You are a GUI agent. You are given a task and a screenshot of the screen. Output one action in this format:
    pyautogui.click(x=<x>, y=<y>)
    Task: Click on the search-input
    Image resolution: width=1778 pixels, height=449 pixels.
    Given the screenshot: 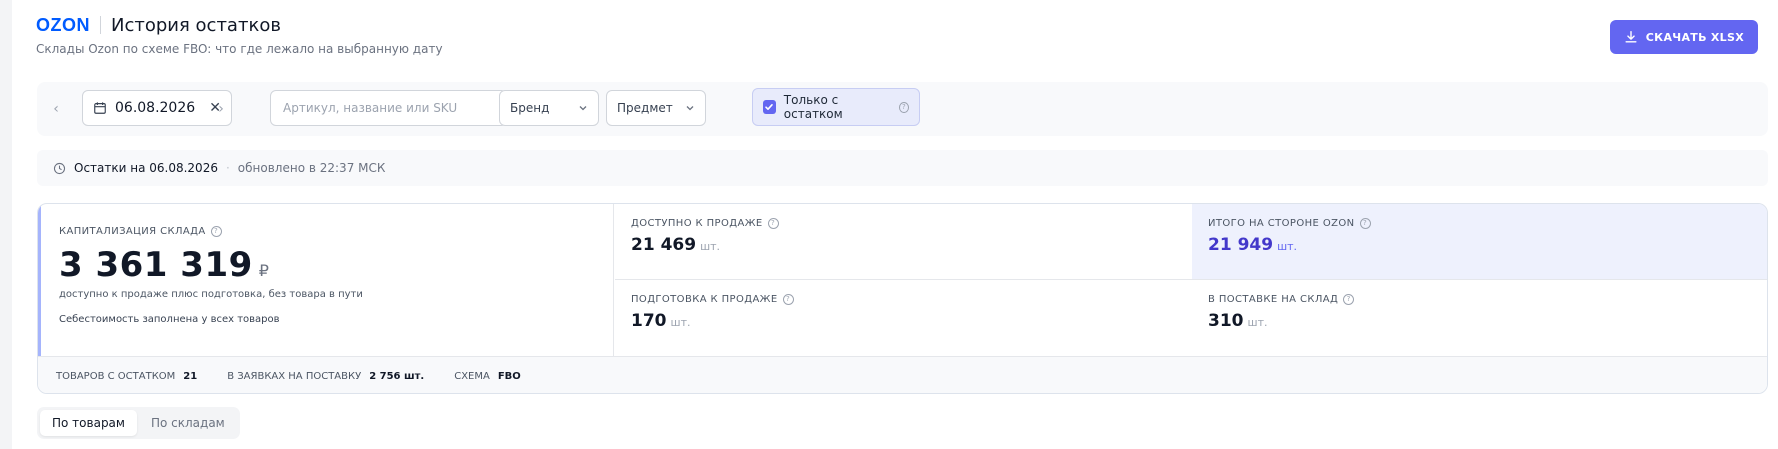 What is the action you would take?
    pyautogui.click(x=388, y=108)
    